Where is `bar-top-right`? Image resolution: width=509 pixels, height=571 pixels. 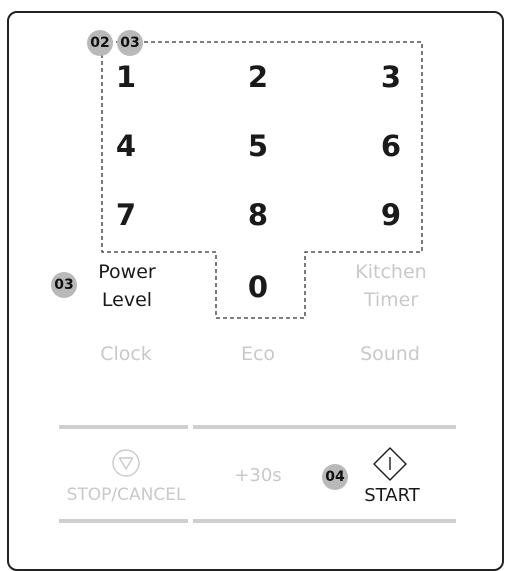 bar-top-right is located at coordinates (324, 427).